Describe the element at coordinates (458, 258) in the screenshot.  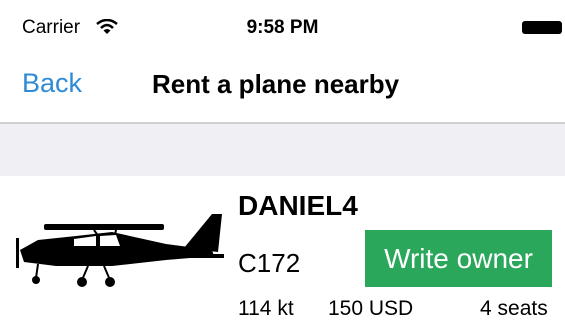
I see `write-owner-button: Write owner` at that location.